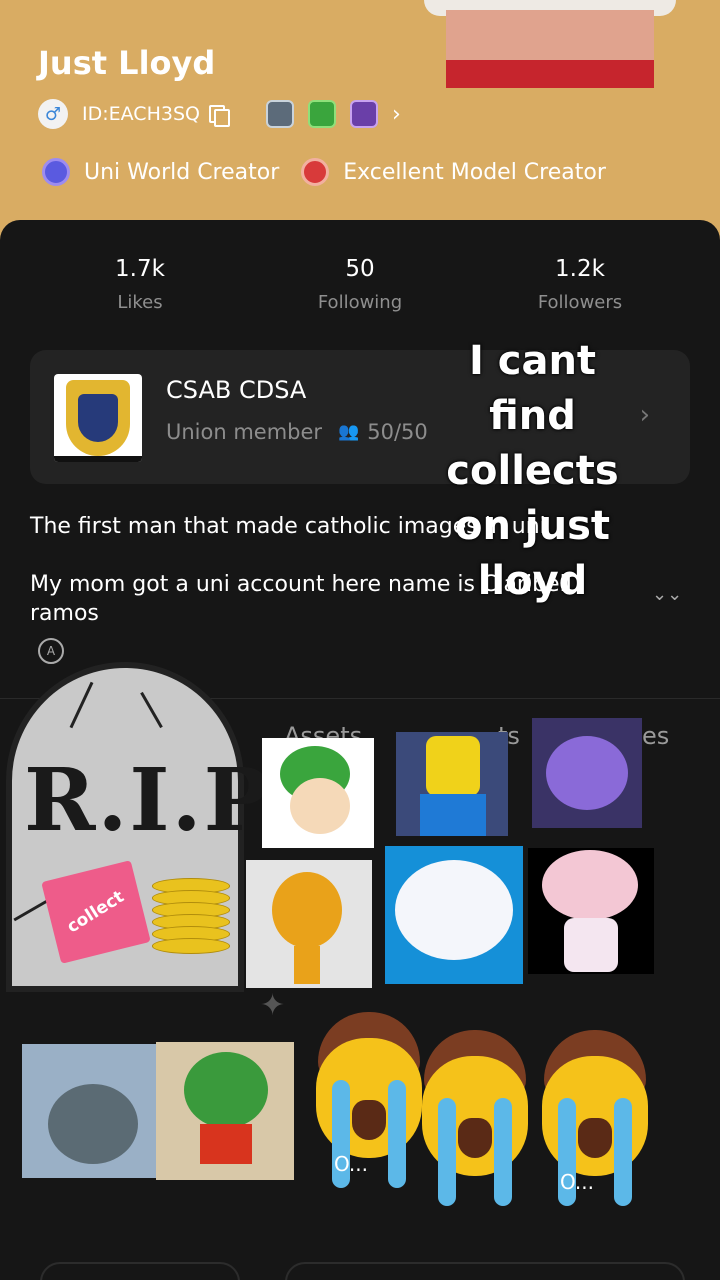 This screenshot has width=720, height=1280. I want to click on crying-cloud-sticker, so click(454, 915).